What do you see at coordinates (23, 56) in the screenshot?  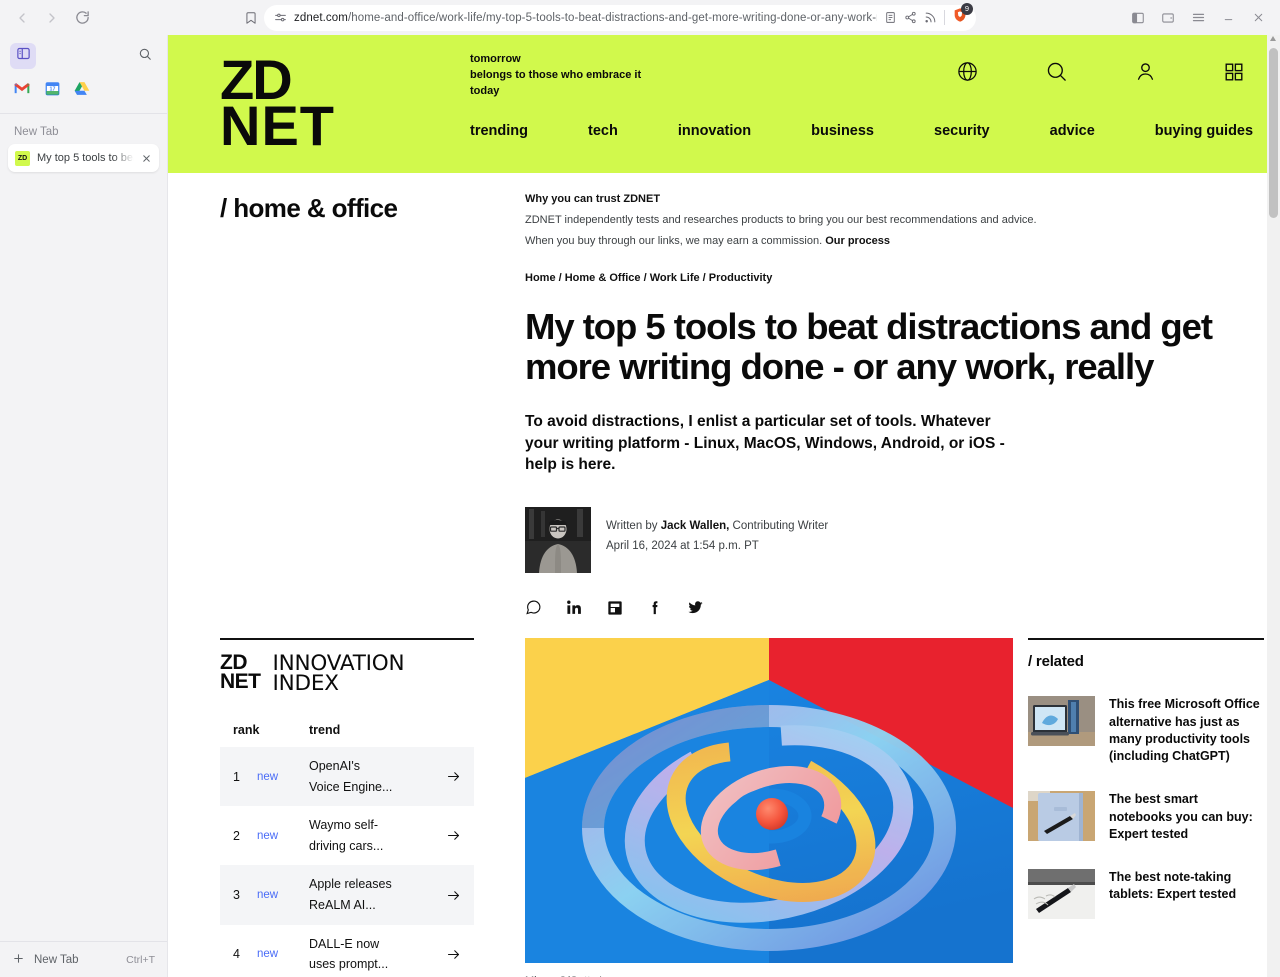 I see `sidebar-panel-button` at bounding box center [23, 56].